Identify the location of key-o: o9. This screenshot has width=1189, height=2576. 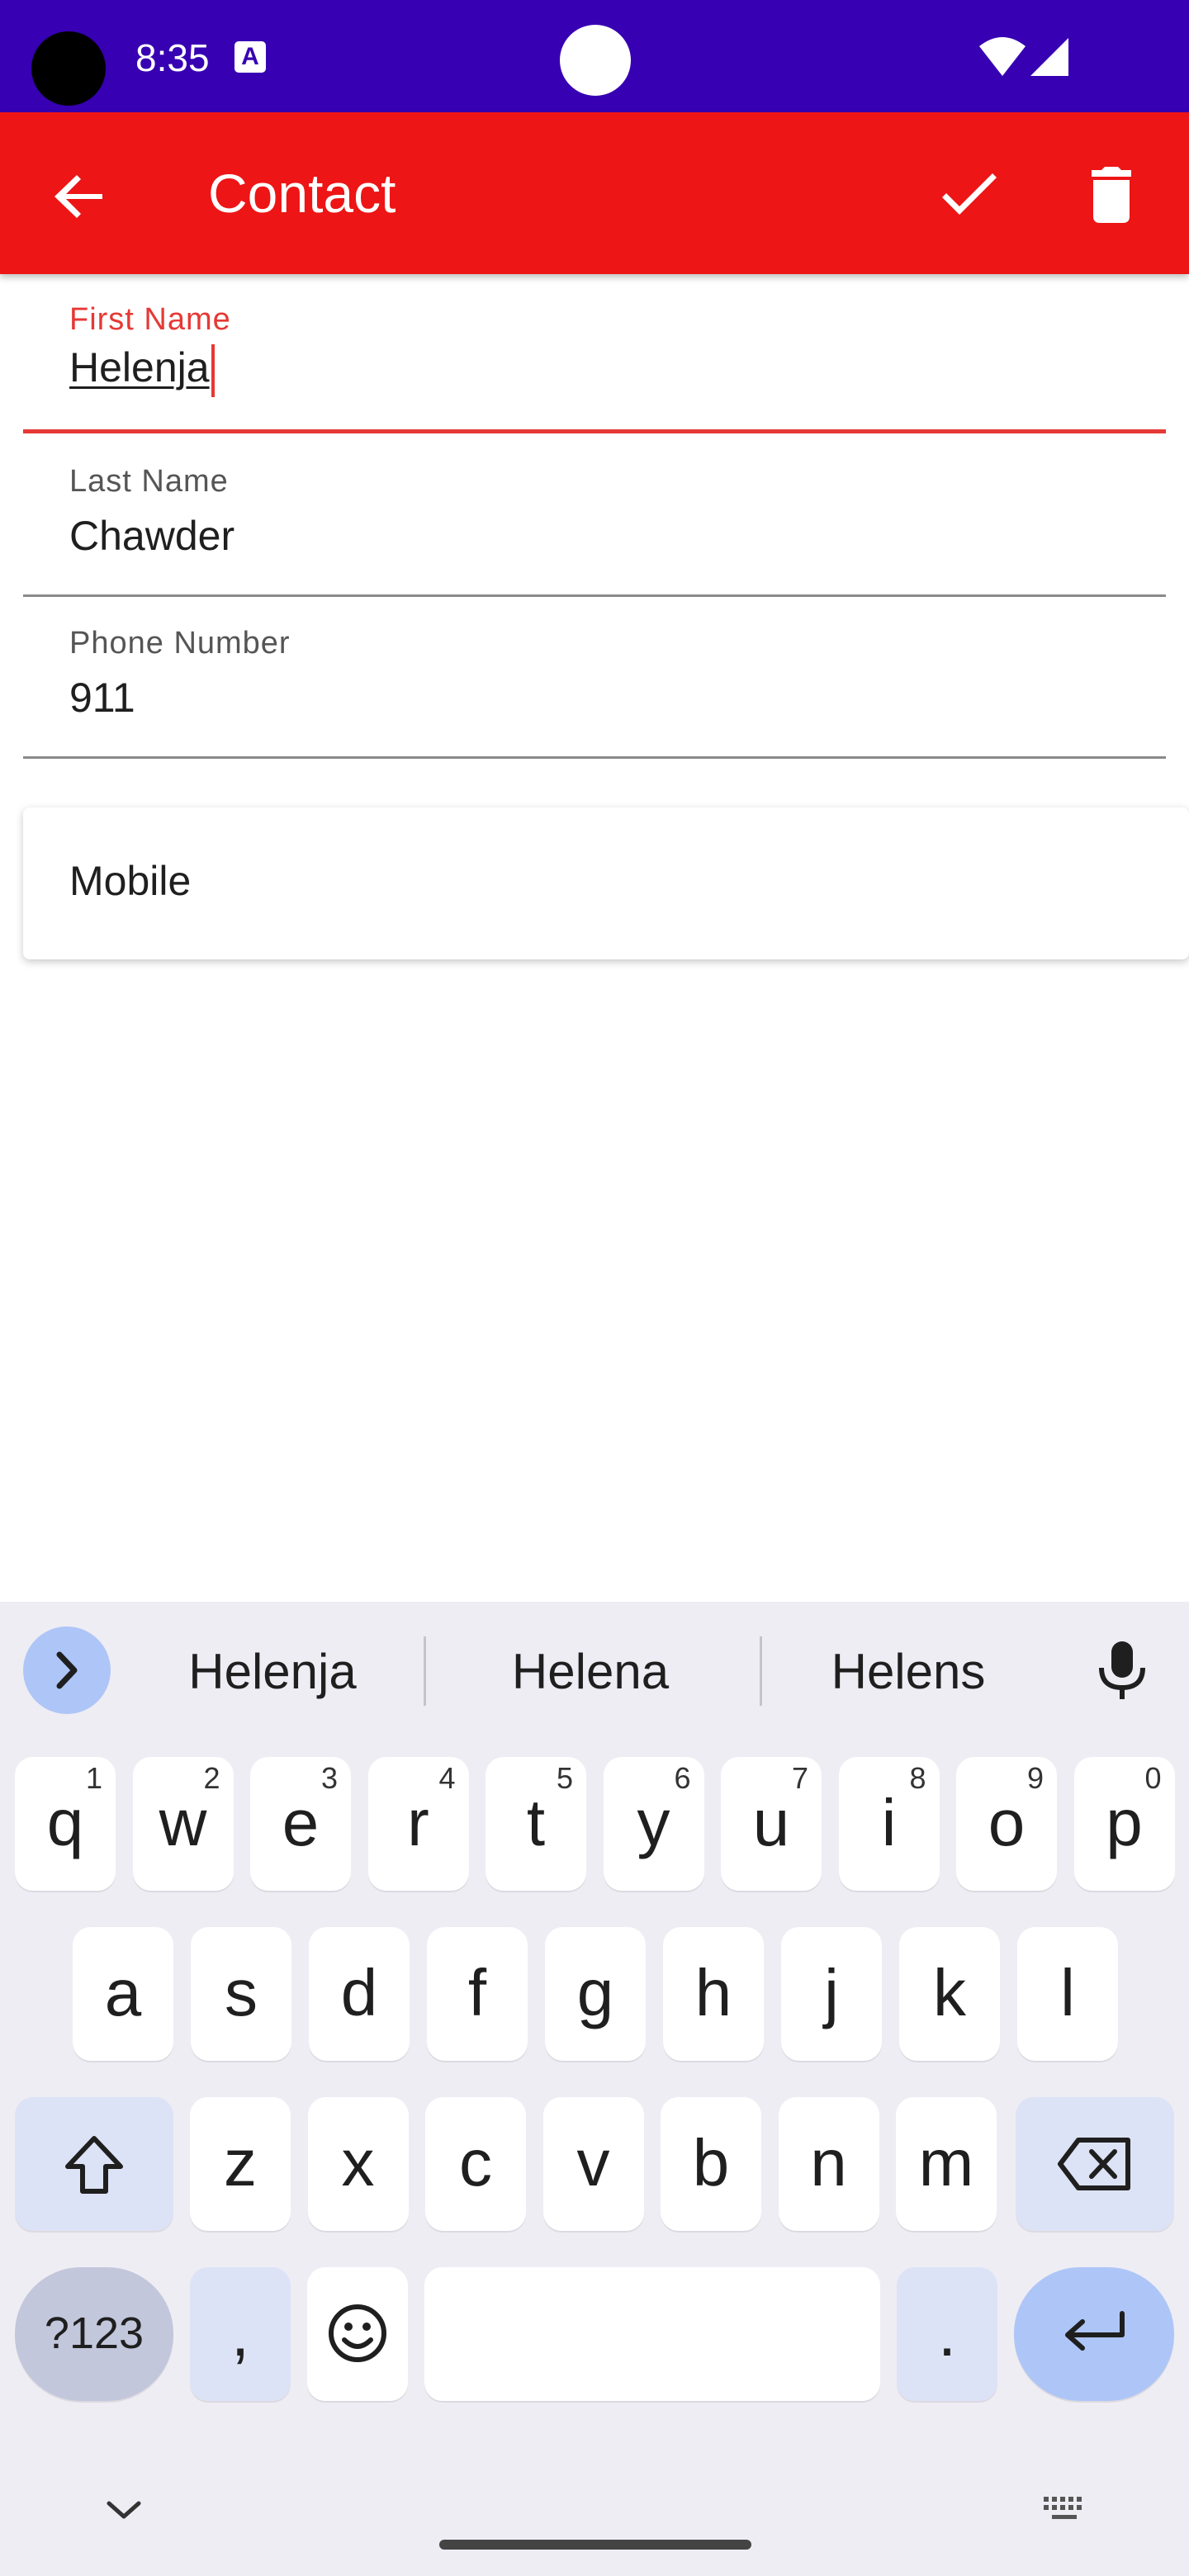
(1006, 1824).